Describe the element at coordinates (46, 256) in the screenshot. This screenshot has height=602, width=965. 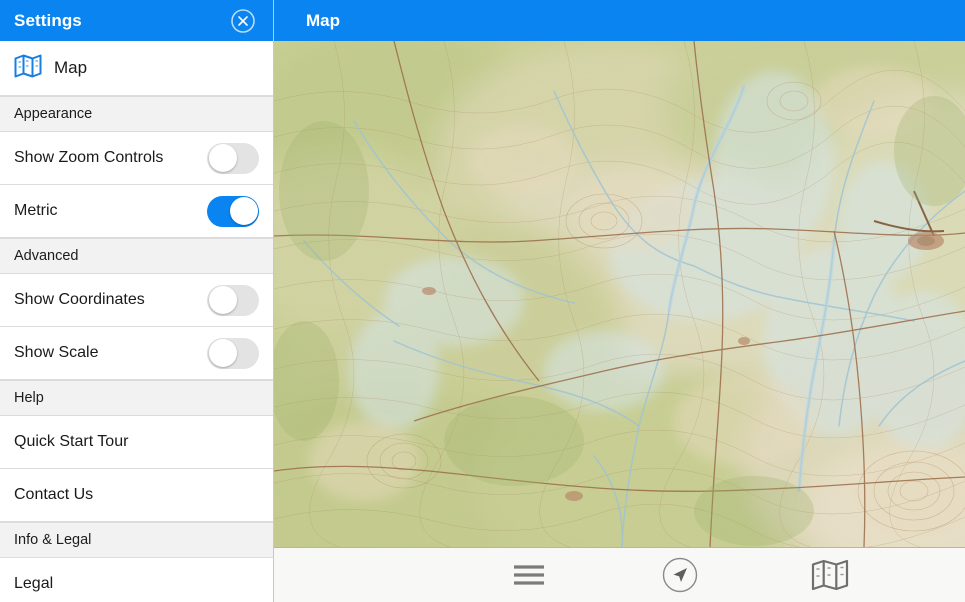
I see `section-title: Advanced` at that location.